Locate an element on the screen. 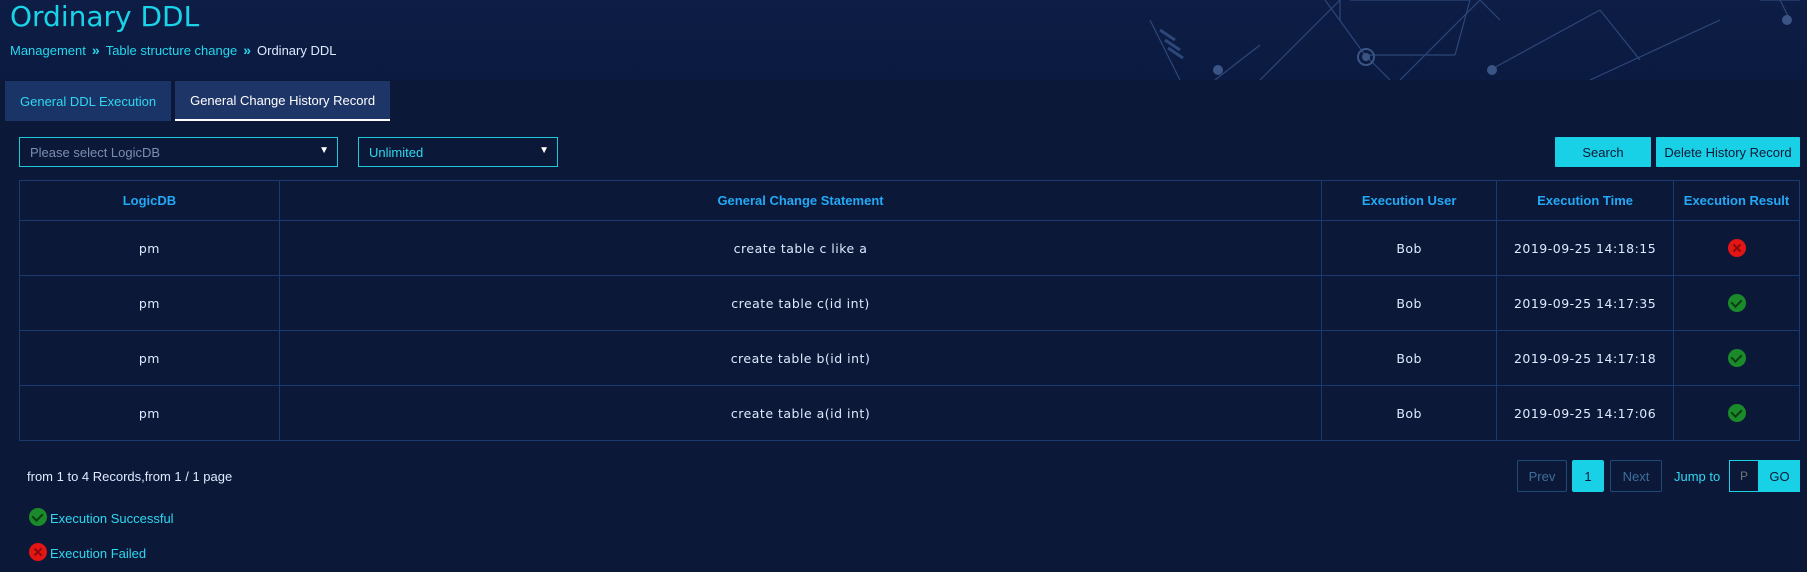  legend-success: Execution Successful is located at coordinates (101, 517).